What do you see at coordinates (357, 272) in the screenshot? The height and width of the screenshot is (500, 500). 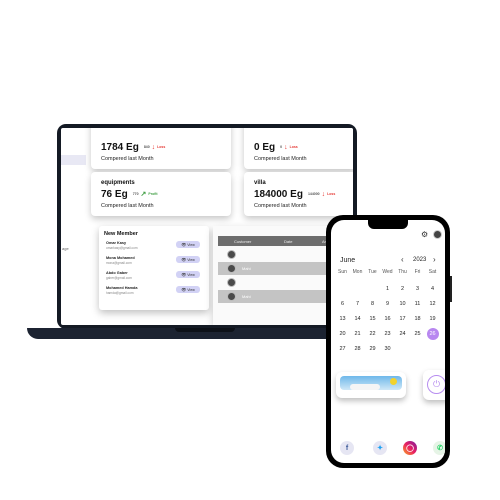 I see `weekday: Mon` at bounding box center [357, 272].